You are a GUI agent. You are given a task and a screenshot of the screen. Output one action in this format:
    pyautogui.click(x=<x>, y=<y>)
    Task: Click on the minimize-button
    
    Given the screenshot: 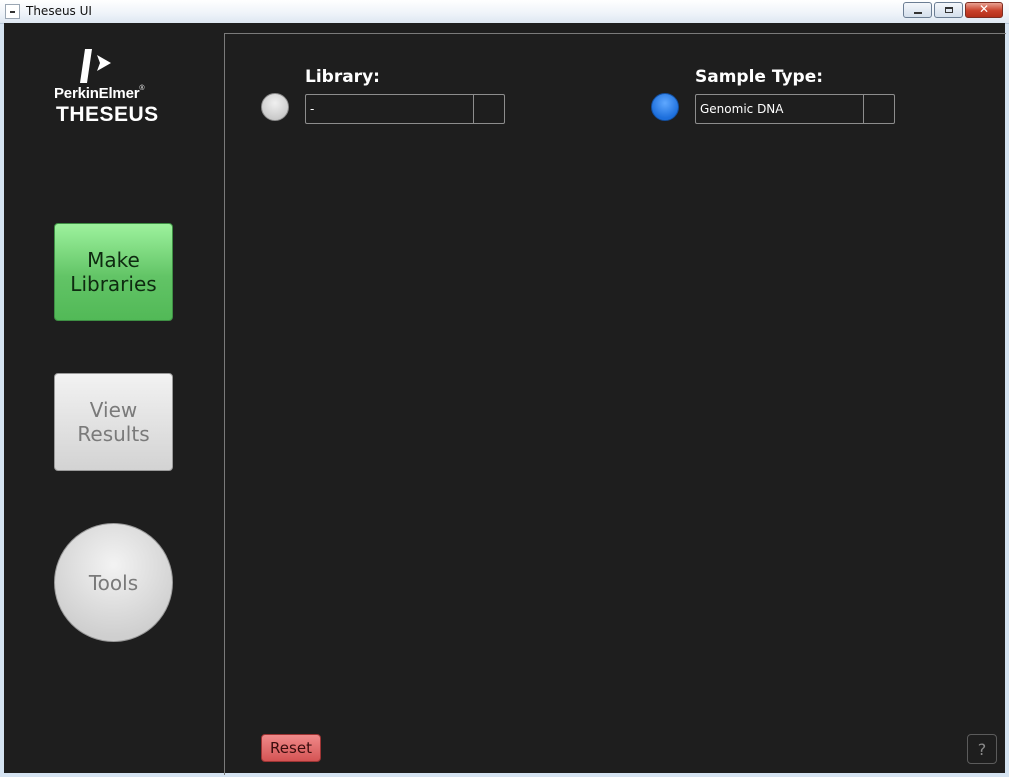 What is the action you would take?
    pyautogui.click(x=917, y=10)
    